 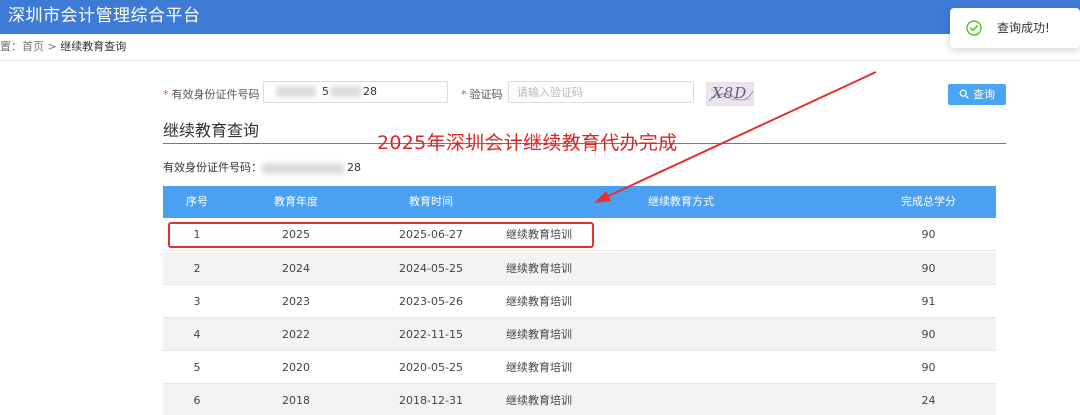 What do you see at coordinates (197, 268) in the screenshot?
I see `cell-number: 2` at bounding box center [197, 268].